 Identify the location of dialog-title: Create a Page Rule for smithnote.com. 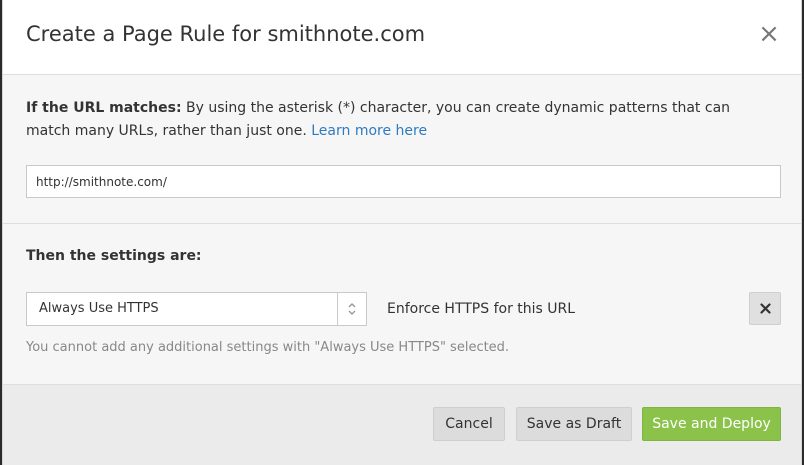
(226, 34).